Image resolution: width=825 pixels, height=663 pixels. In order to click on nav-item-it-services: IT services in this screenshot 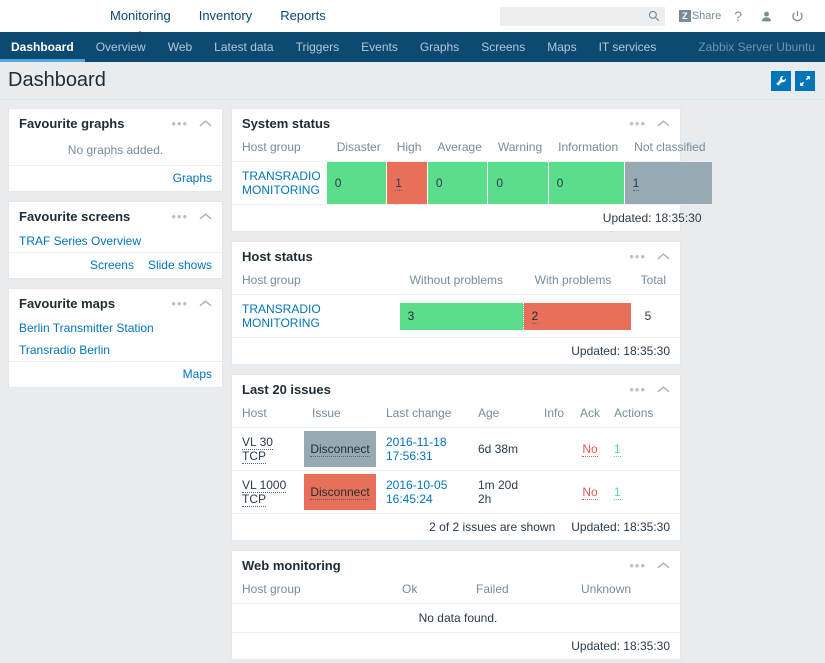, I will do `click(628, 47)`.